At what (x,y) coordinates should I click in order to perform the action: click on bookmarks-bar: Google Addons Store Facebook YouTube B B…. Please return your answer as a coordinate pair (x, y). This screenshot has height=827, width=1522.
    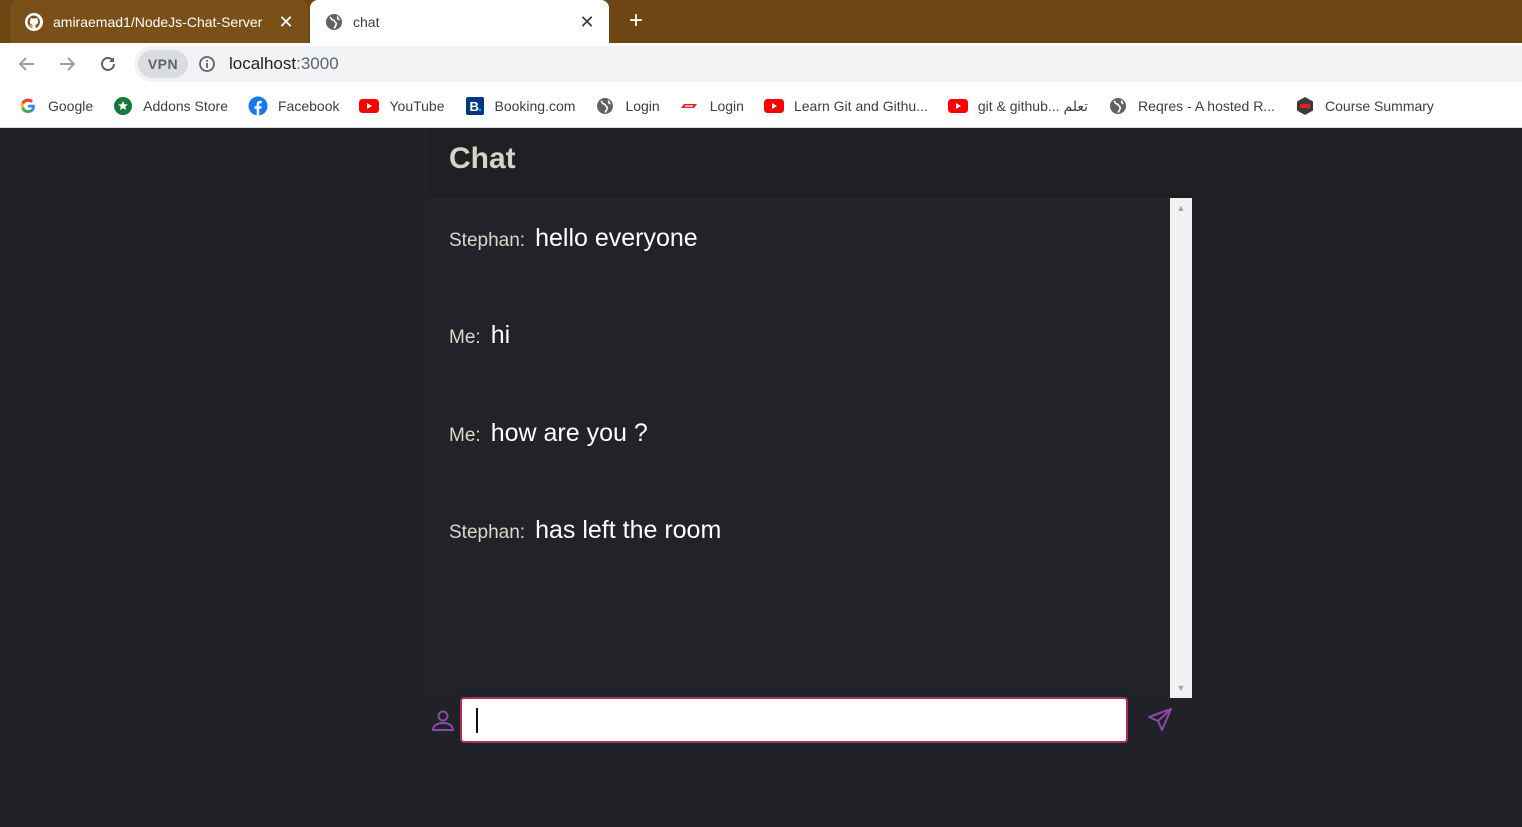
    Looking at the image, I should click on (761, 106).